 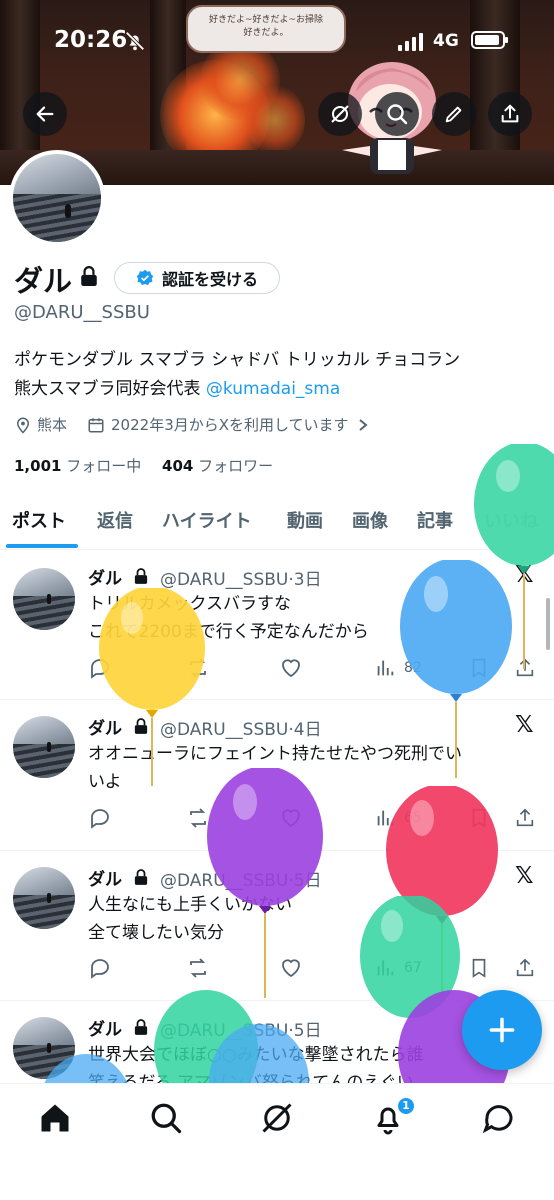 I want to click on bio-line1: ポケモンダブル スマブラ シャドバ トリッカル チョコラン, so click(x=237, y=360).